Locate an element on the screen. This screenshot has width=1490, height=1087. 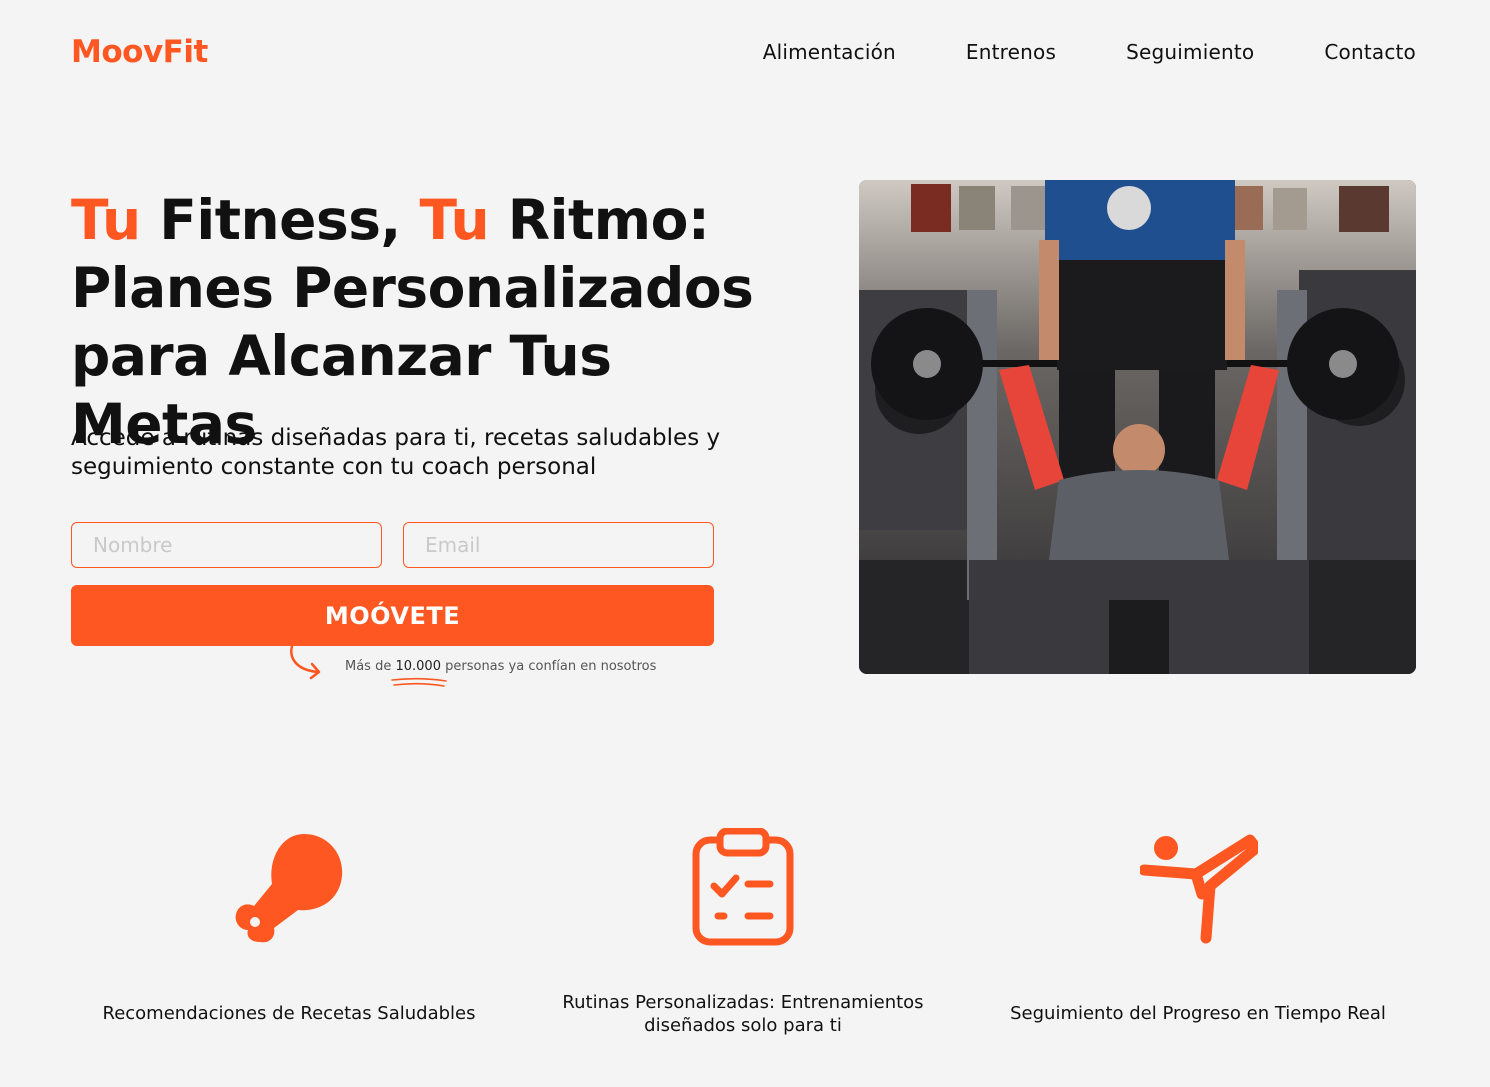
submit-button: MOÓVETE is located at coordinates (392, 615).